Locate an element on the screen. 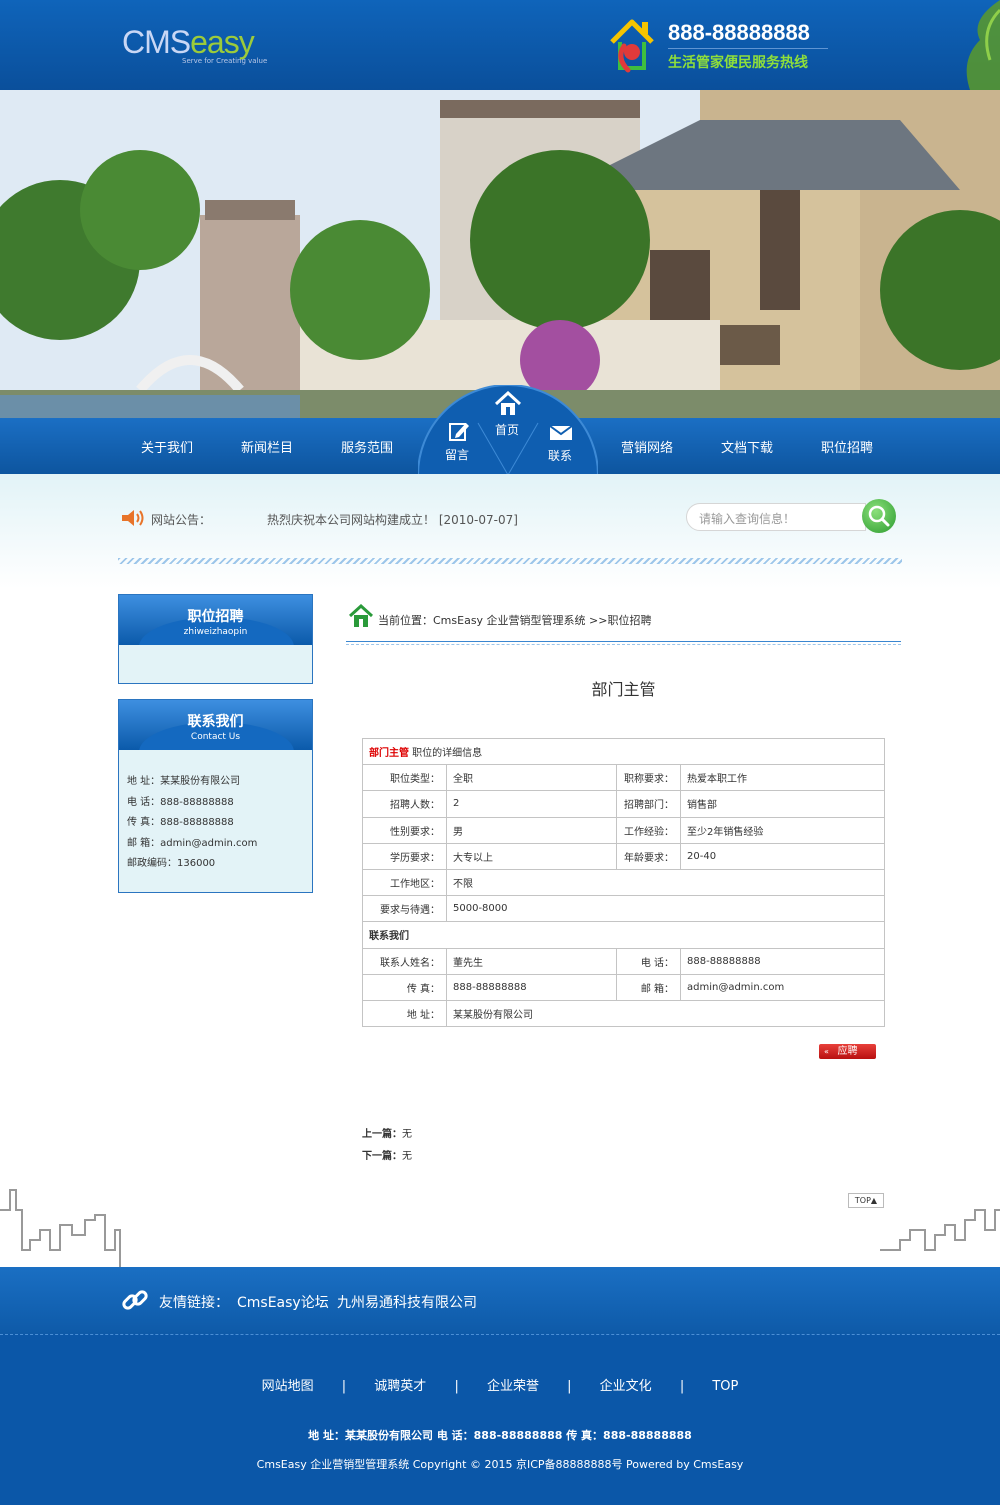 This screenshot has height=1505, width=1000. sidebar-jobs-title: 职位招聘 is located at coordinates (215, 610).